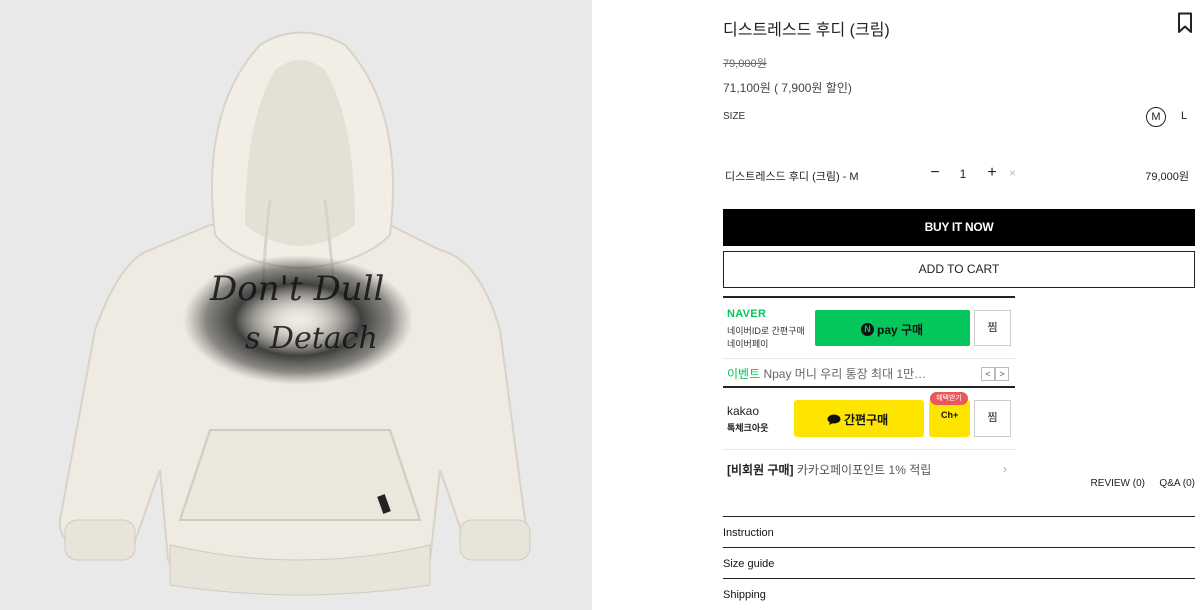  Describe the element at coordinates (950, 415) in the screenshot. I see `kakao-channel-icon: Ch+` at that location.